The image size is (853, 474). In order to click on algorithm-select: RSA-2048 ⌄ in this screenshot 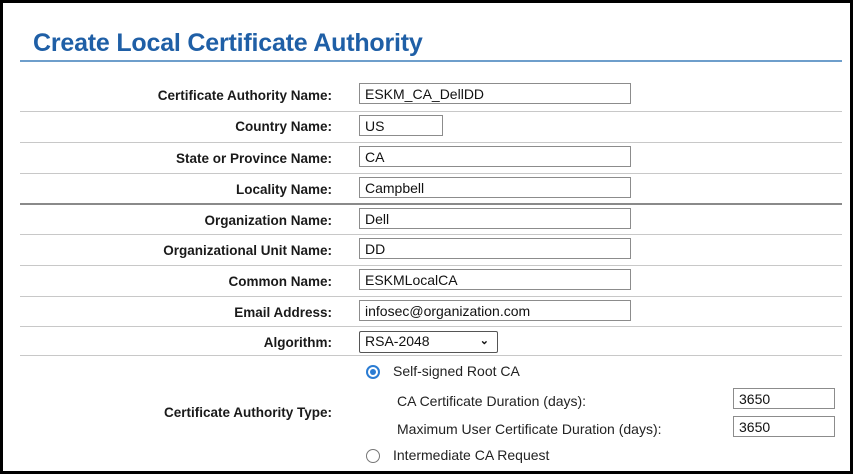, I will do `click(428, 342)`.